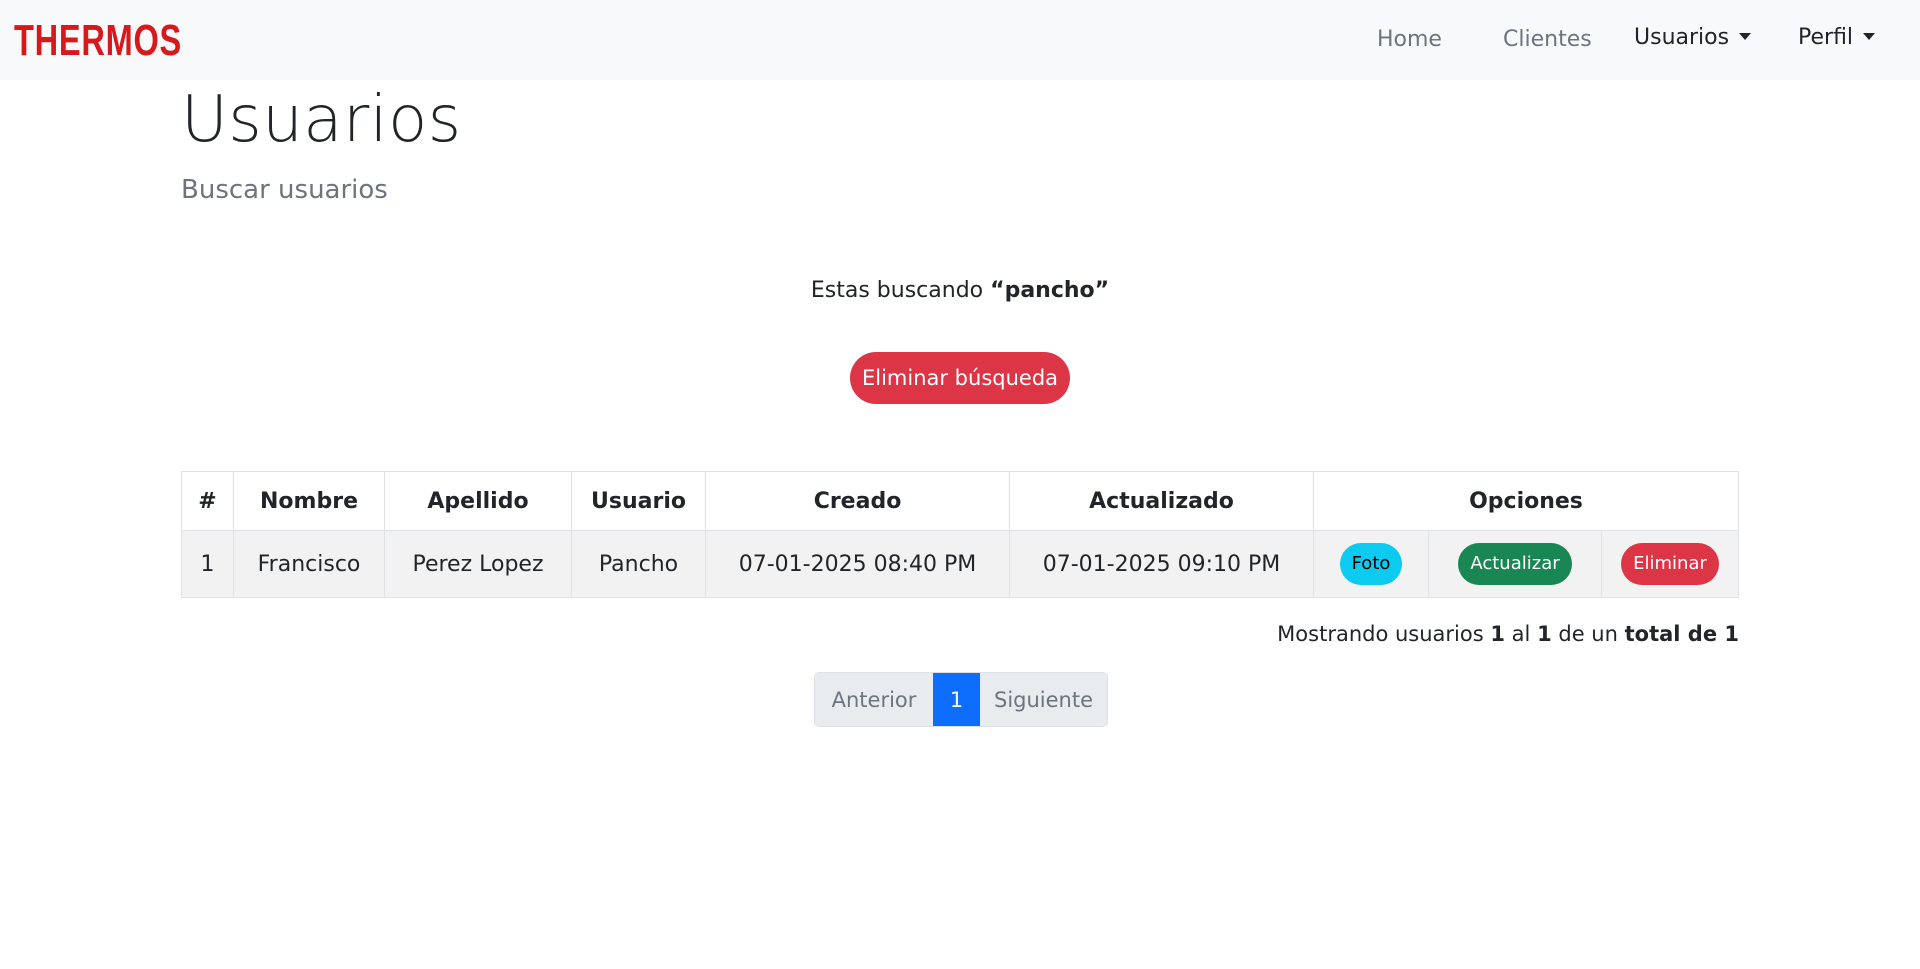  What do you see at coordinates (1826, 37) in the screenshot?
I see `nav-dropdown-perfil-label: Perfil` at bounding box center [1826, 37].